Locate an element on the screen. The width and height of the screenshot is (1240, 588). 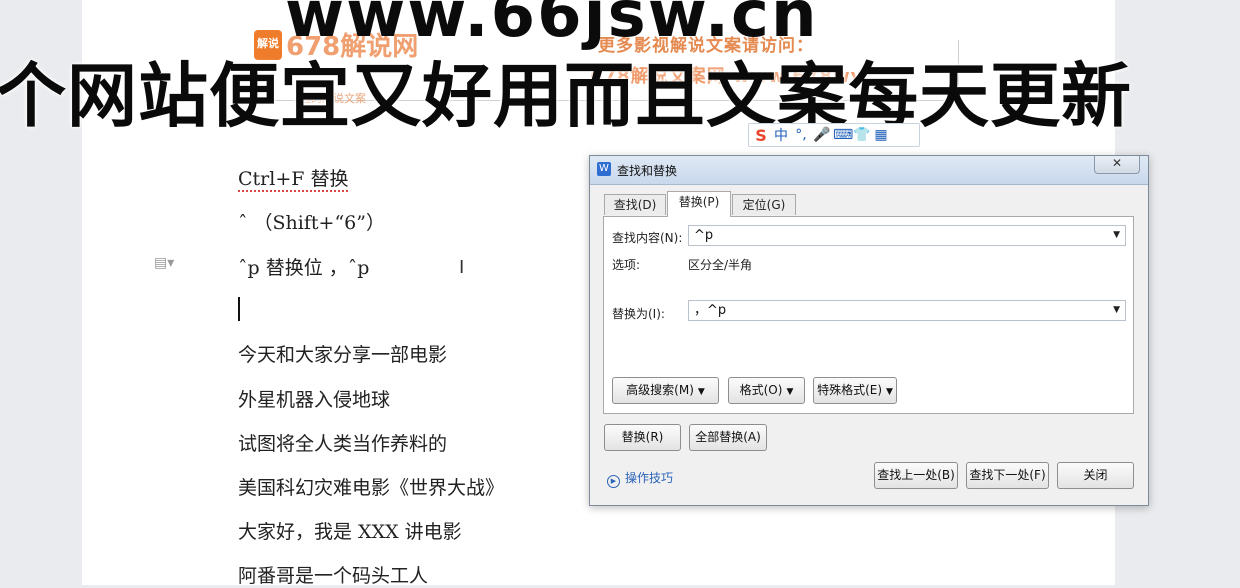
doc-line-1-text: Ctrl+F 替换 is located at coordinates (293, 180).